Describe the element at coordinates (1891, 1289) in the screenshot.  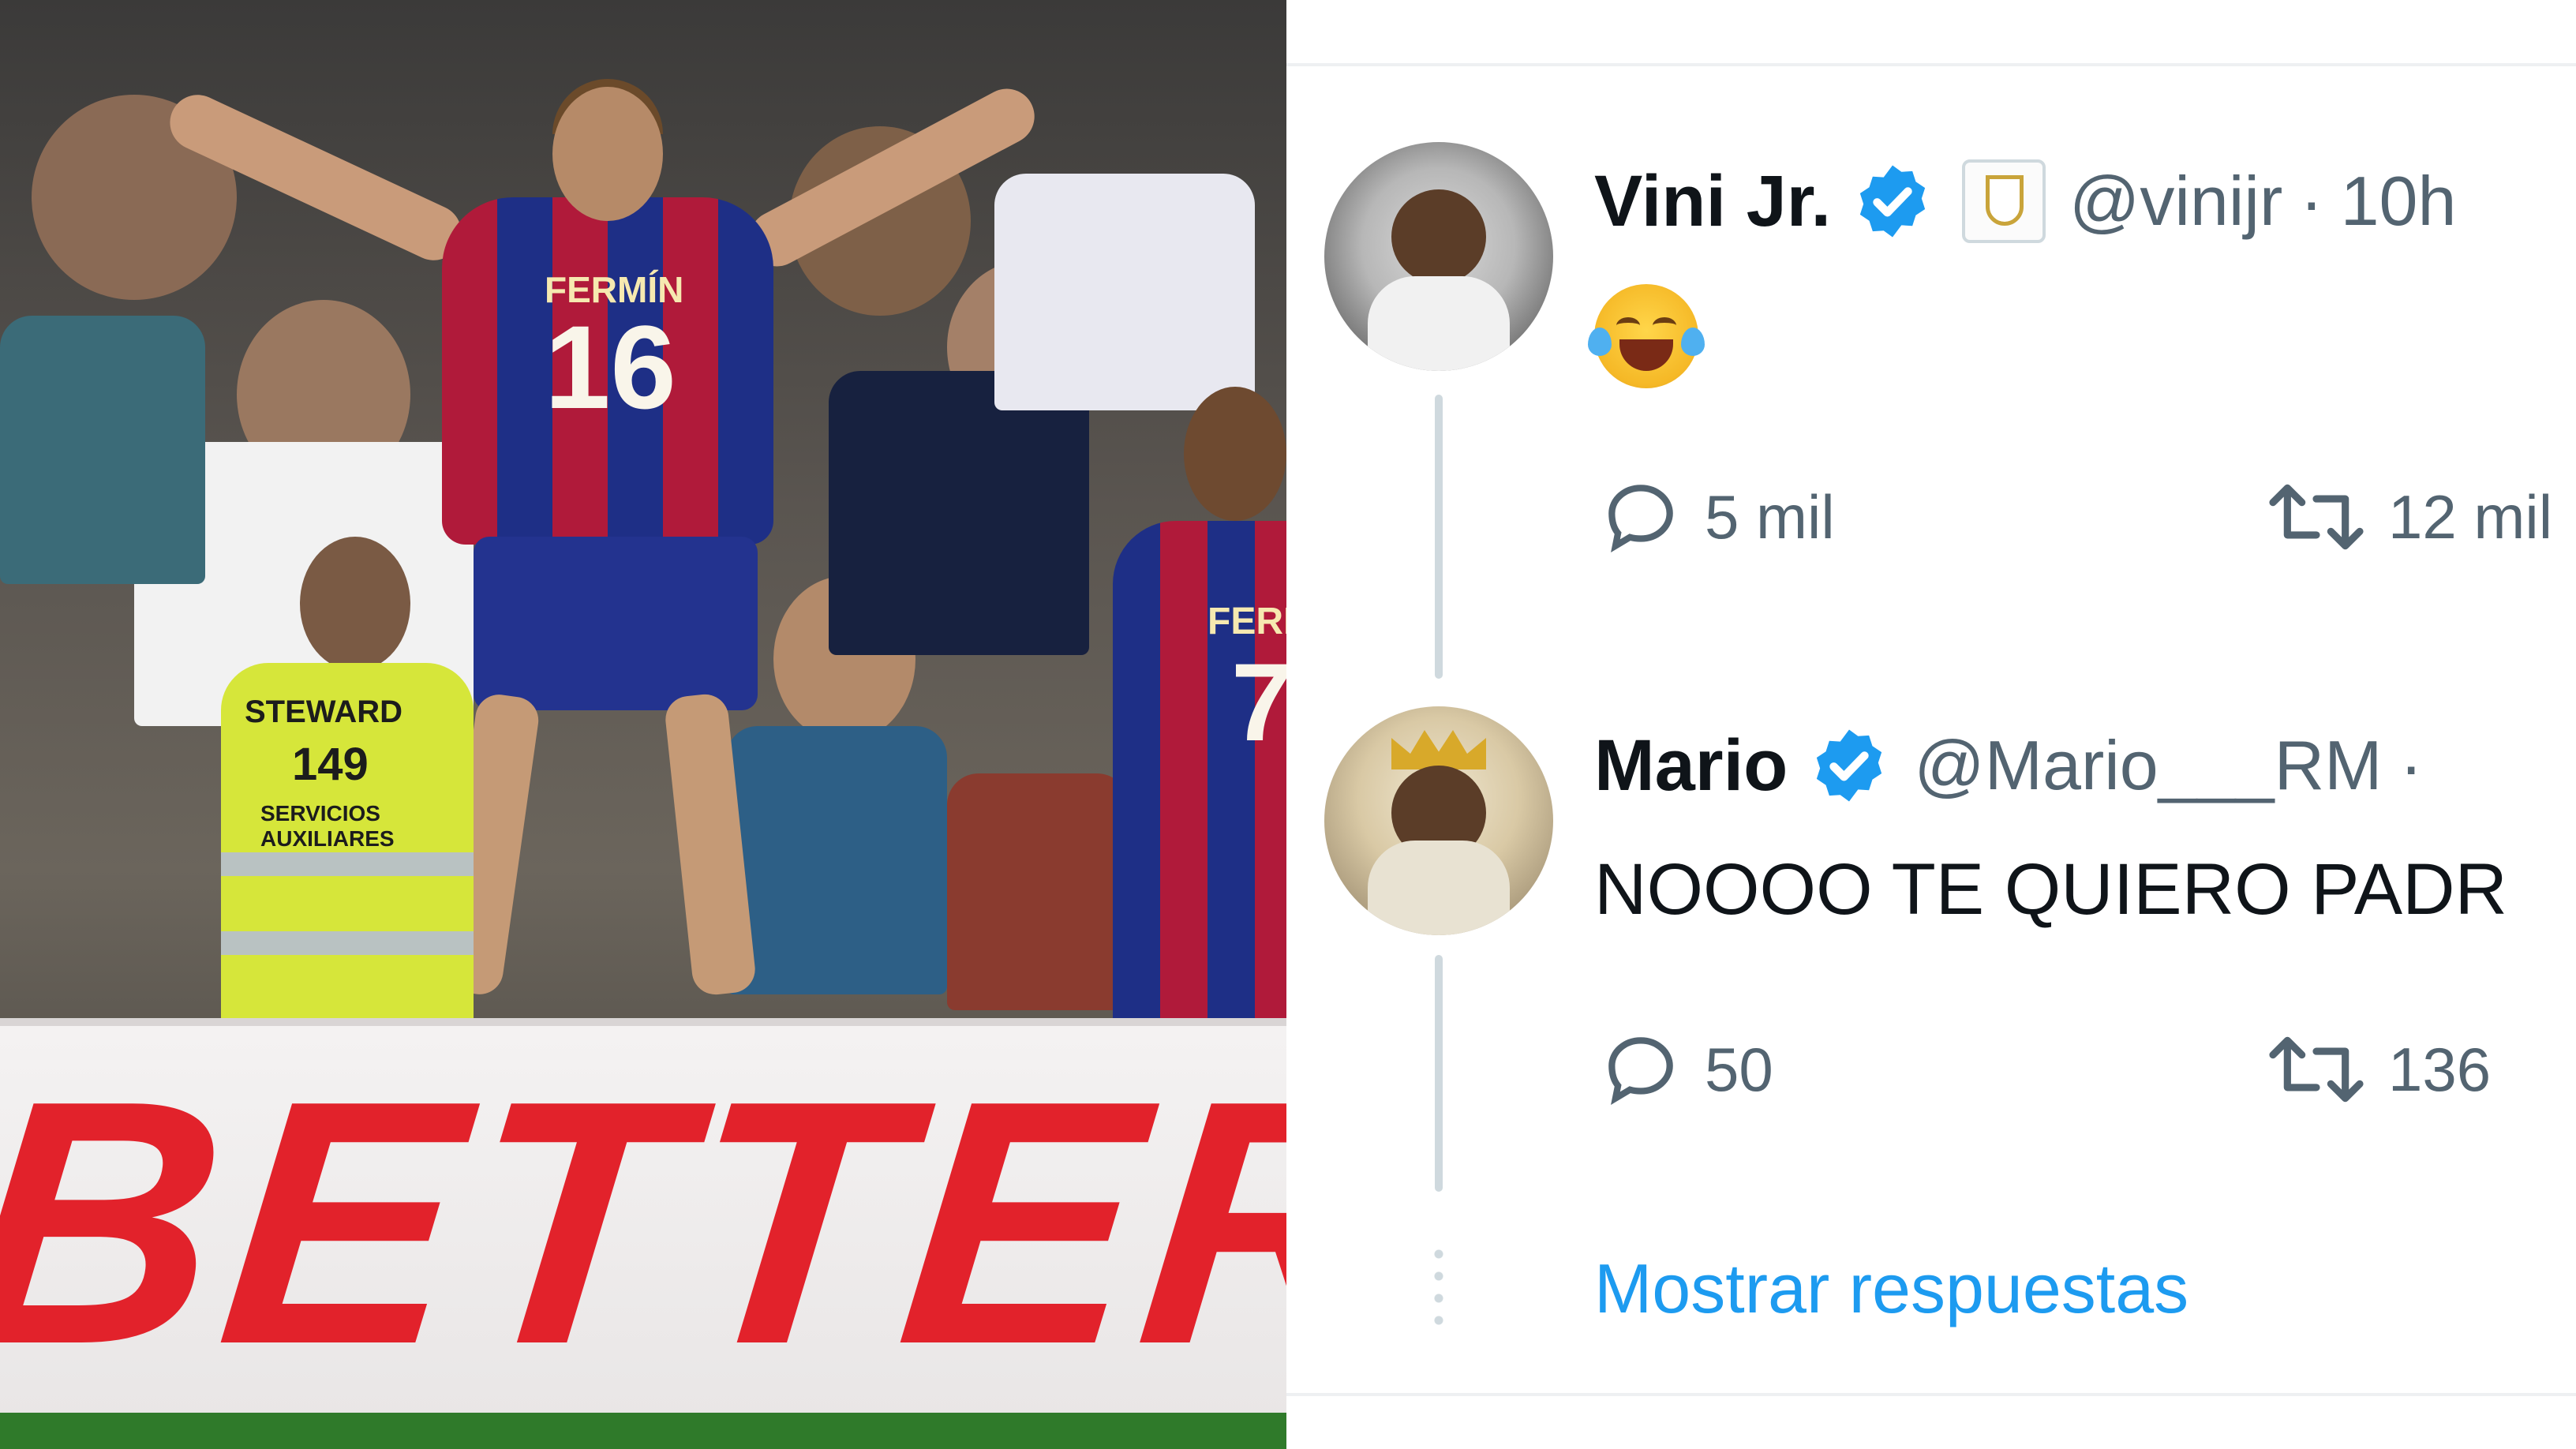
I see `show-replies-link: Mostrar respuestas` at that location.